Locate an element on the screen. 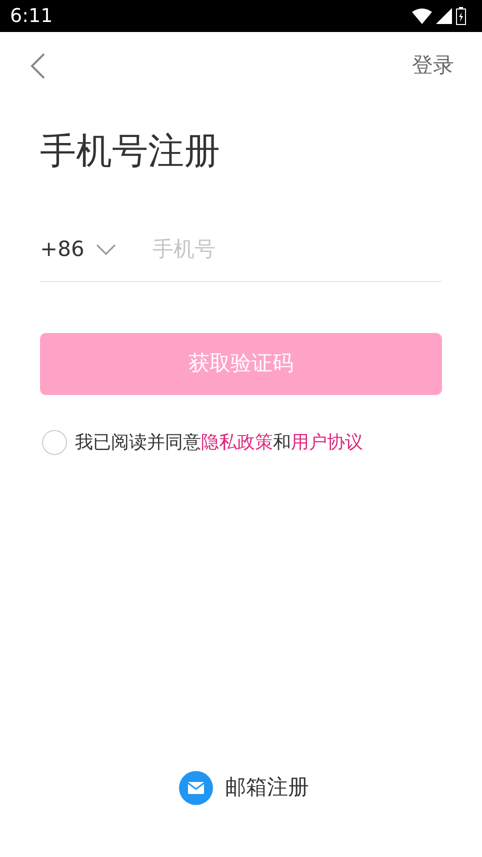 The image size is (482, 857). mail-icon is located at coordinates (196, 788).